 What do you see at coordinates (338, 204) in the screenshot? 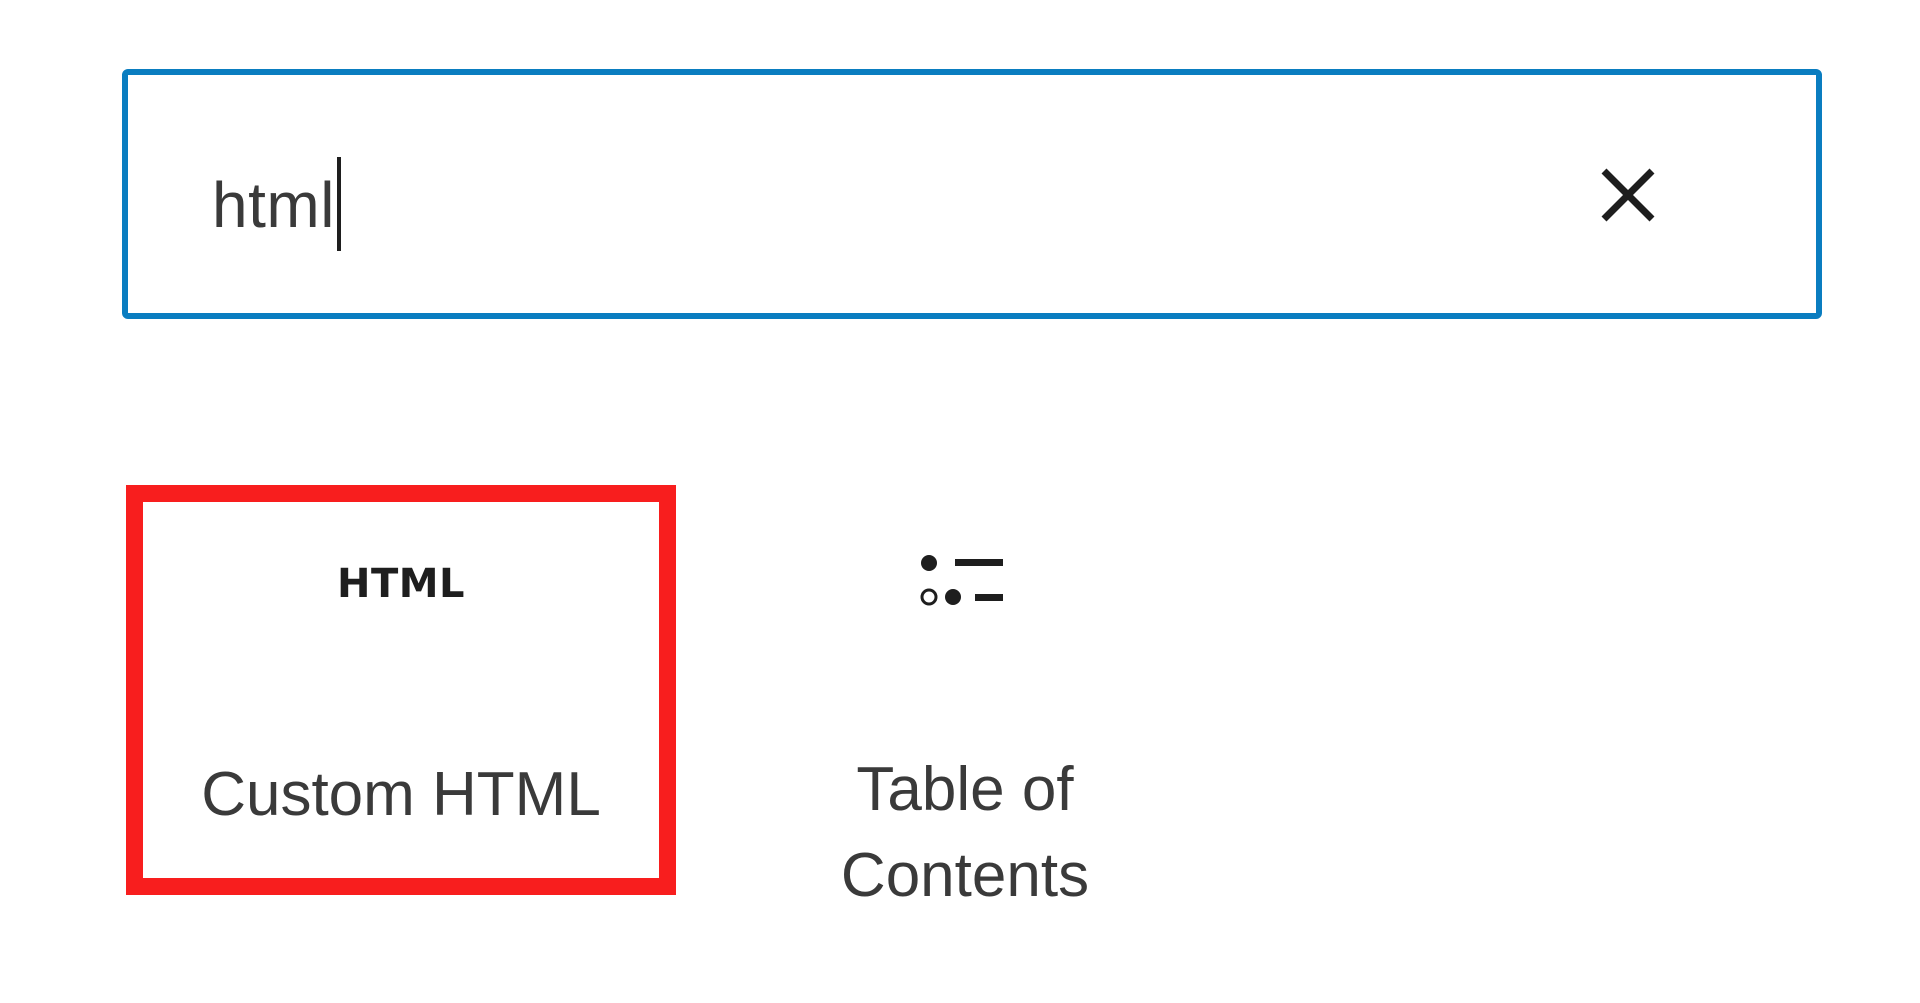
I see `text-caret` at bounding box center [338, 204].